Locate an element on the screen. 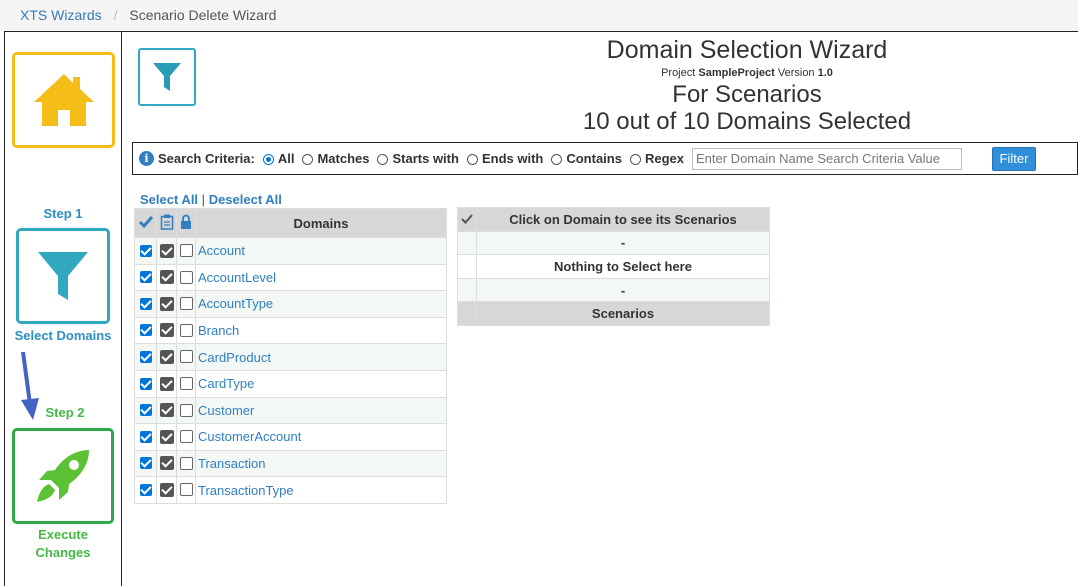 The image size is (1078, 586). filter-button: Filter is located at coordinates (1014, 158).